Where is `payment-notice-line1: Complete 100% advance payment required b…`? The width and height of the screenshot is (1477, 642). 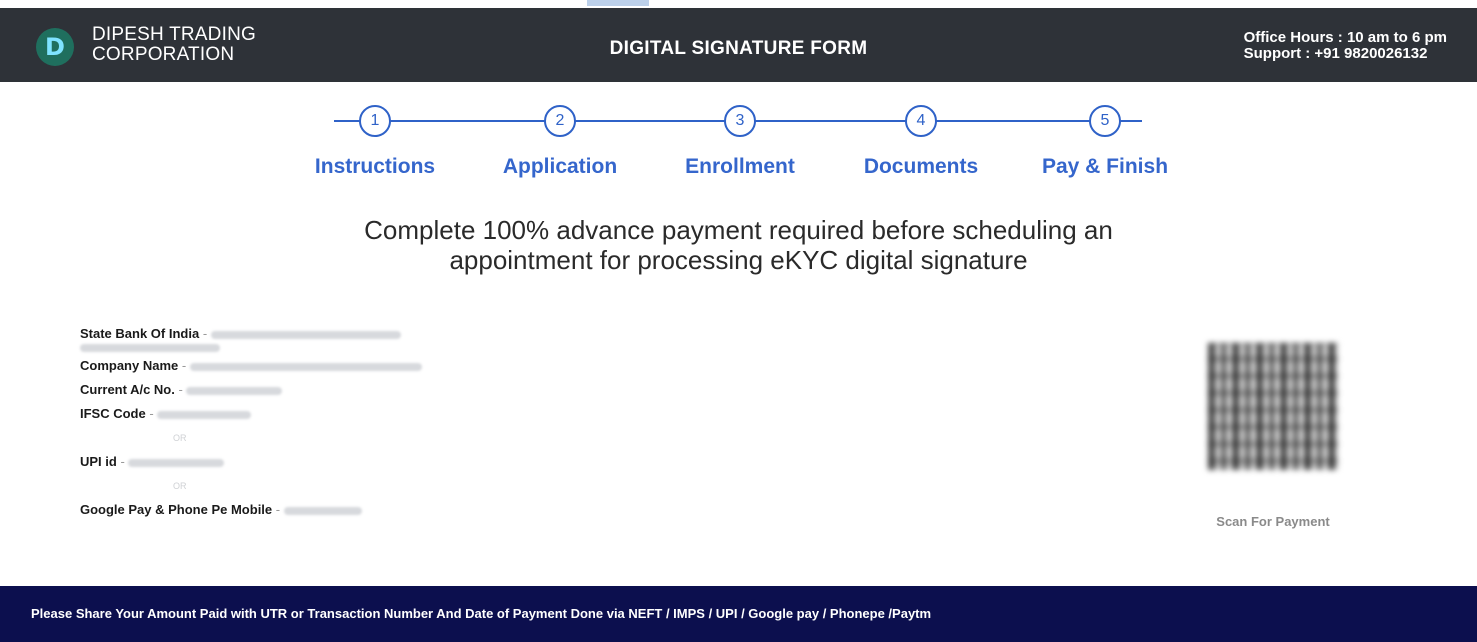 payment-notice-line1: Complete 100% advance payment required b… is located at coordinates (738, 230).